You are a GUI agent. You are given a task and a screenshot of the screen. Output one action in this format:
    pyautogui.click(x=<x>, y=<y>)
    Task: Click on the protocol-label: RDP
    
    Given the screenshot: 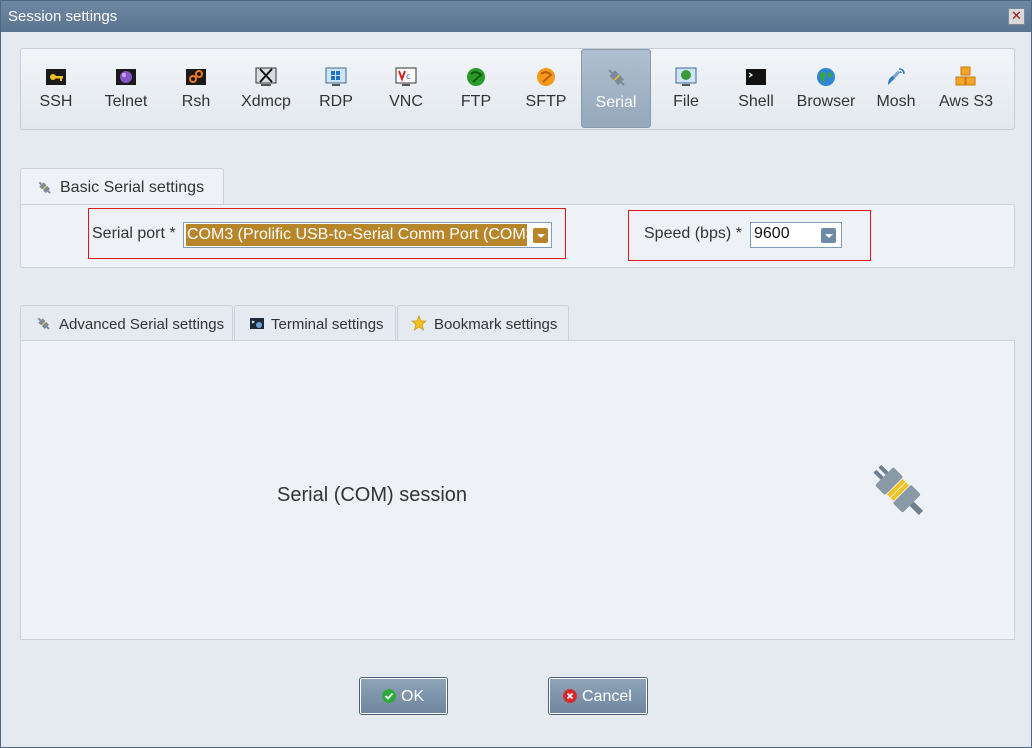 What is the action you would take?
    pyautogui.click(x=336, y=101)
    